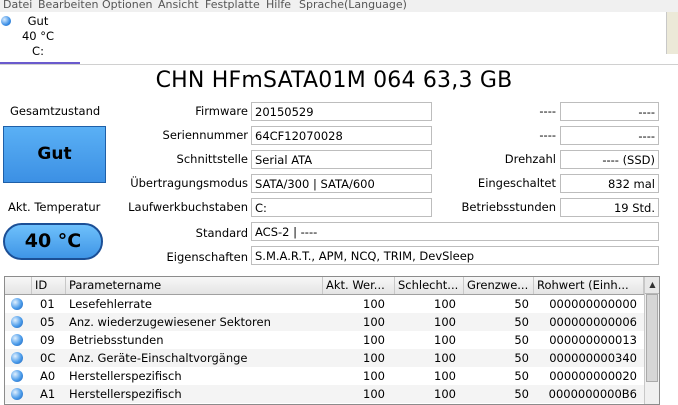 Image resolution: width=678 pixels, height=405 pixels. I want to click on temperature-badge: 40 °C, so click(53, 241).